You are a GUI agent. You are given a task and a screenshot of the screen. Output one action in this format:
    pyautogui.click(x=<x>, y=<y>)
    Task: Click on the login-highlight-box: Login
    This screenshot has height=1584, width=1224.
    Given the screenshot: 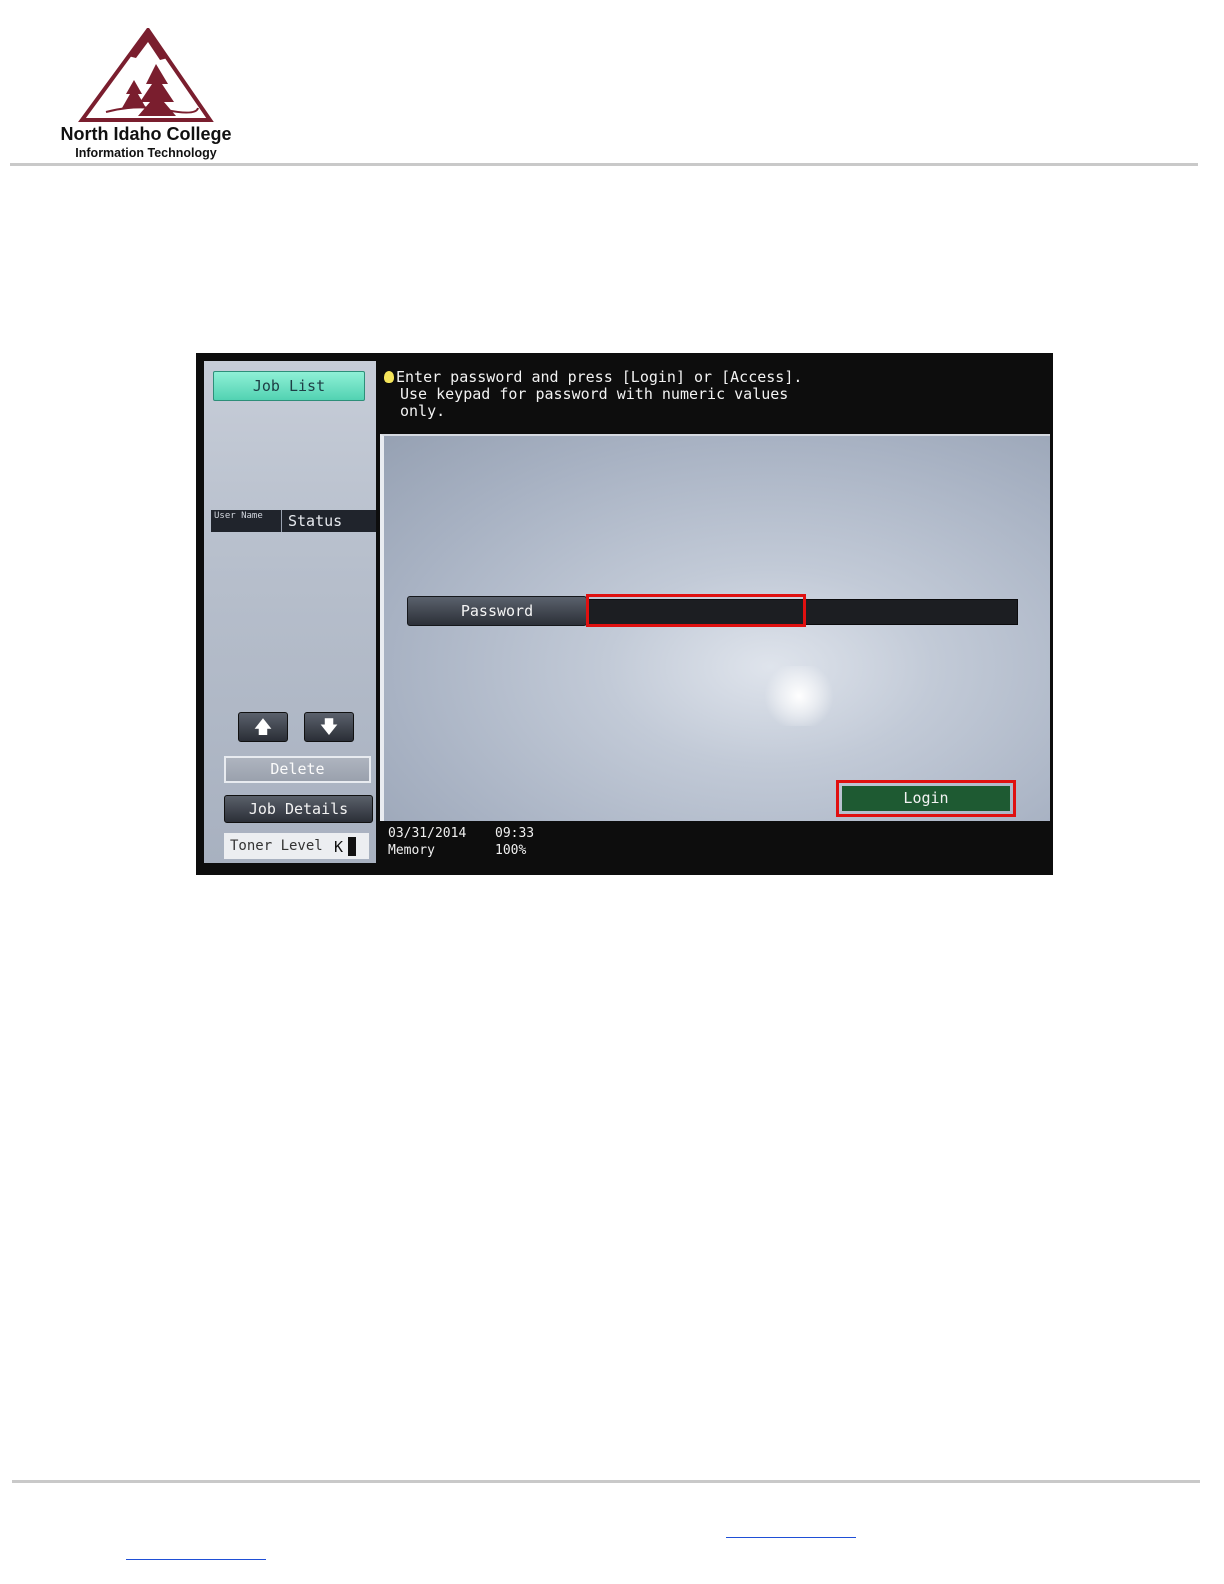 What is the action you would take?
    pyautogui.click(x=926, y=798)
    